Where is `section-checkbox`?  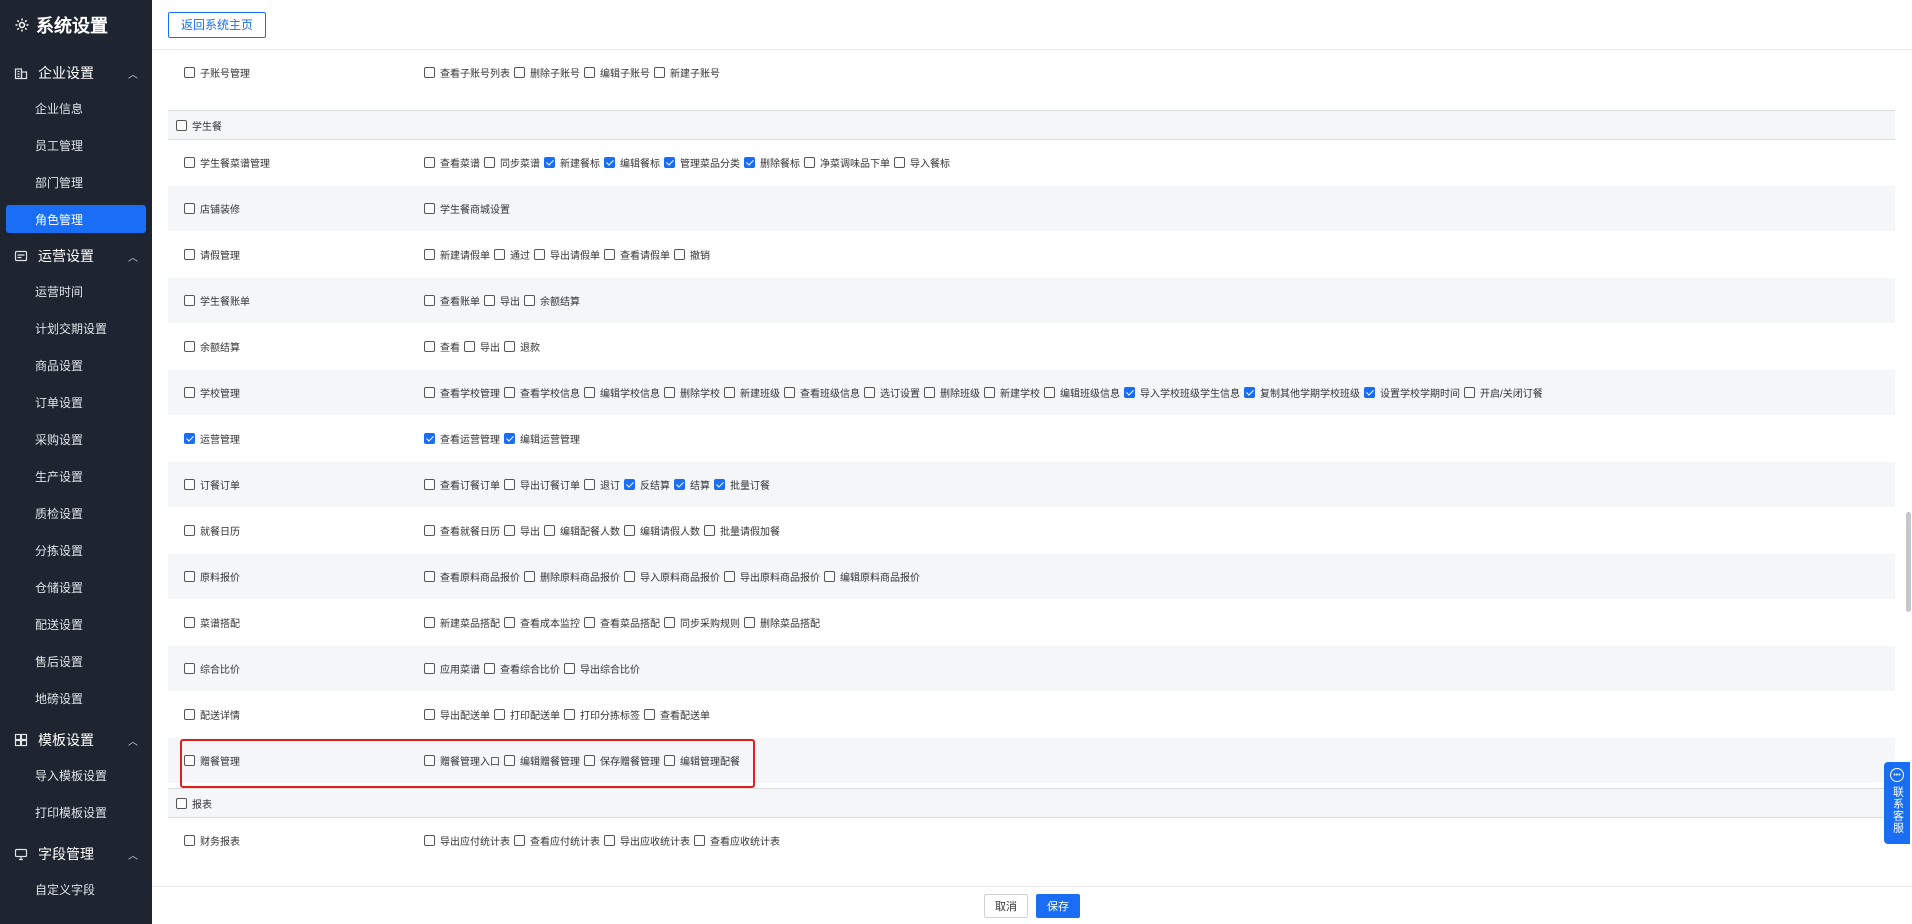 section-checkbox is located at coordinates (181, 803).